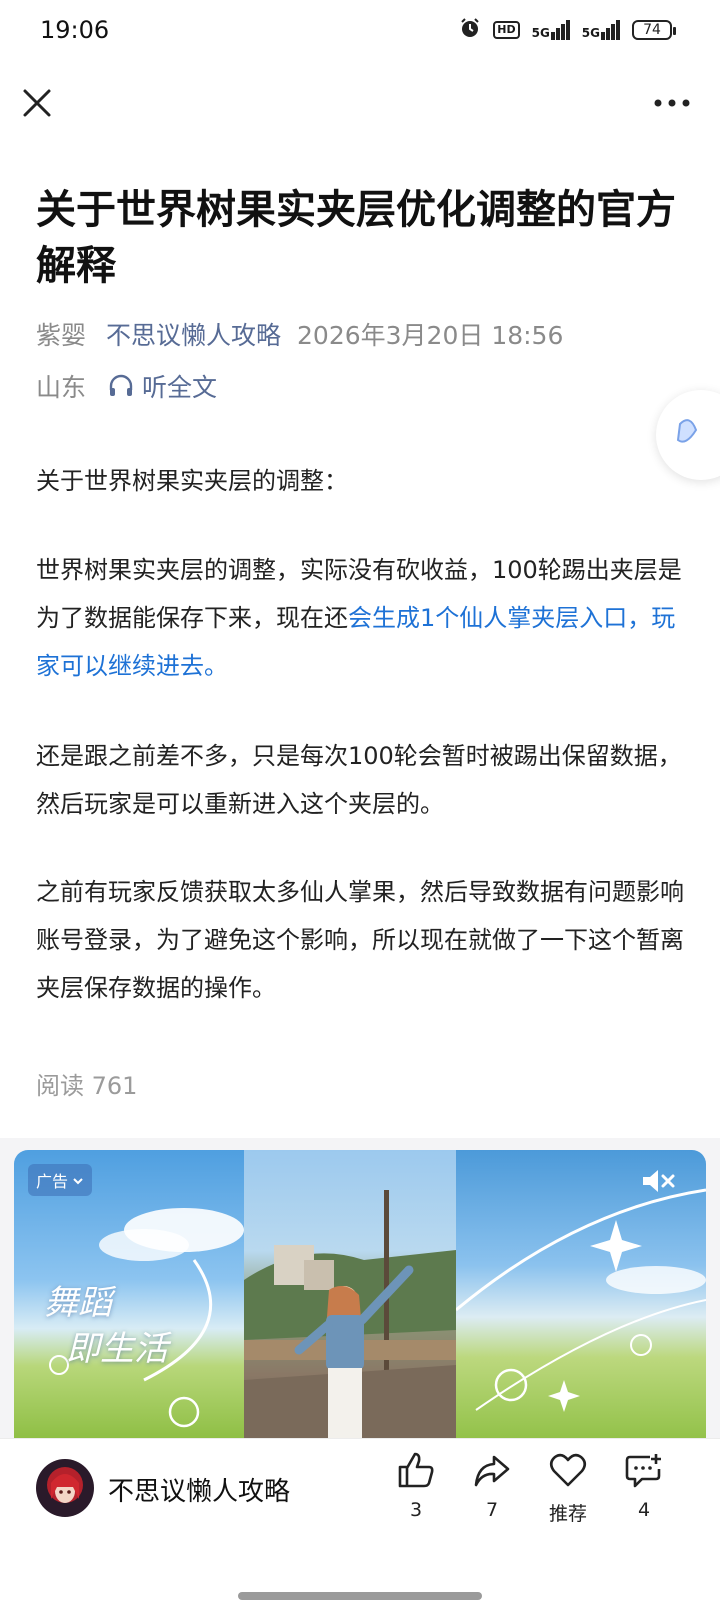 This screenshot has height=1612, width=720. Describe the element at coordinates (193, 335) in the screenshot. I see `account-link: 不思议懒人攻略` at that location.